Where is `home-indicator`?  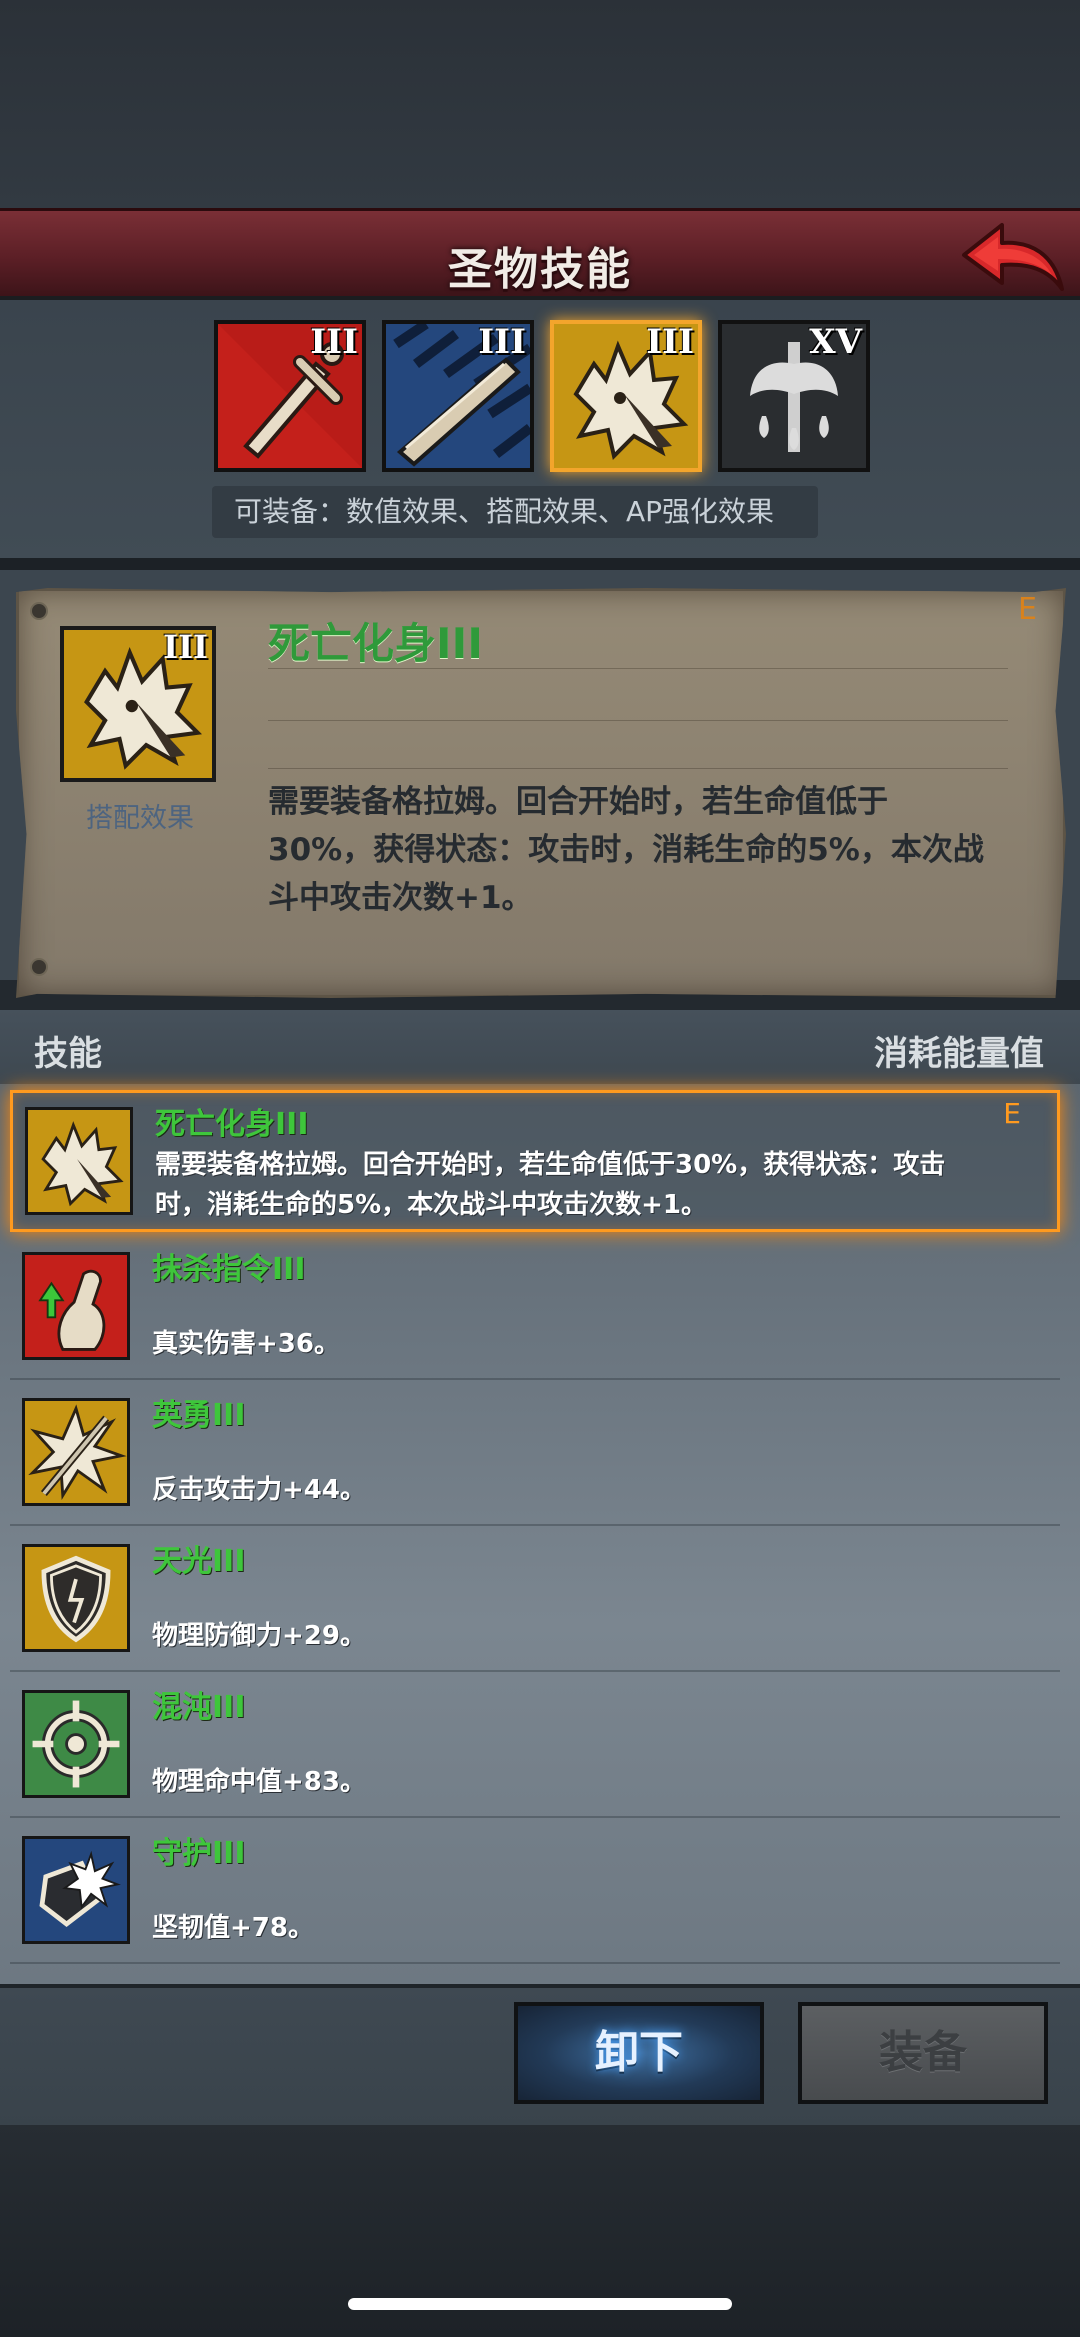
home-indicator is located at coordinates (540, 2304).